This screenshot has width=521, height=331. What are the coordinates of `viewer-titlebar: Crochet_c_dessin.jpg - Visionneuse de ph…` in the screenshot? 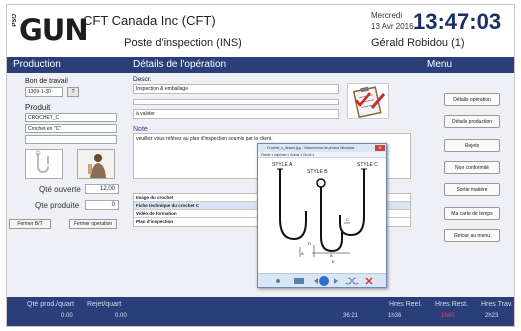 It's located at (322, 148).